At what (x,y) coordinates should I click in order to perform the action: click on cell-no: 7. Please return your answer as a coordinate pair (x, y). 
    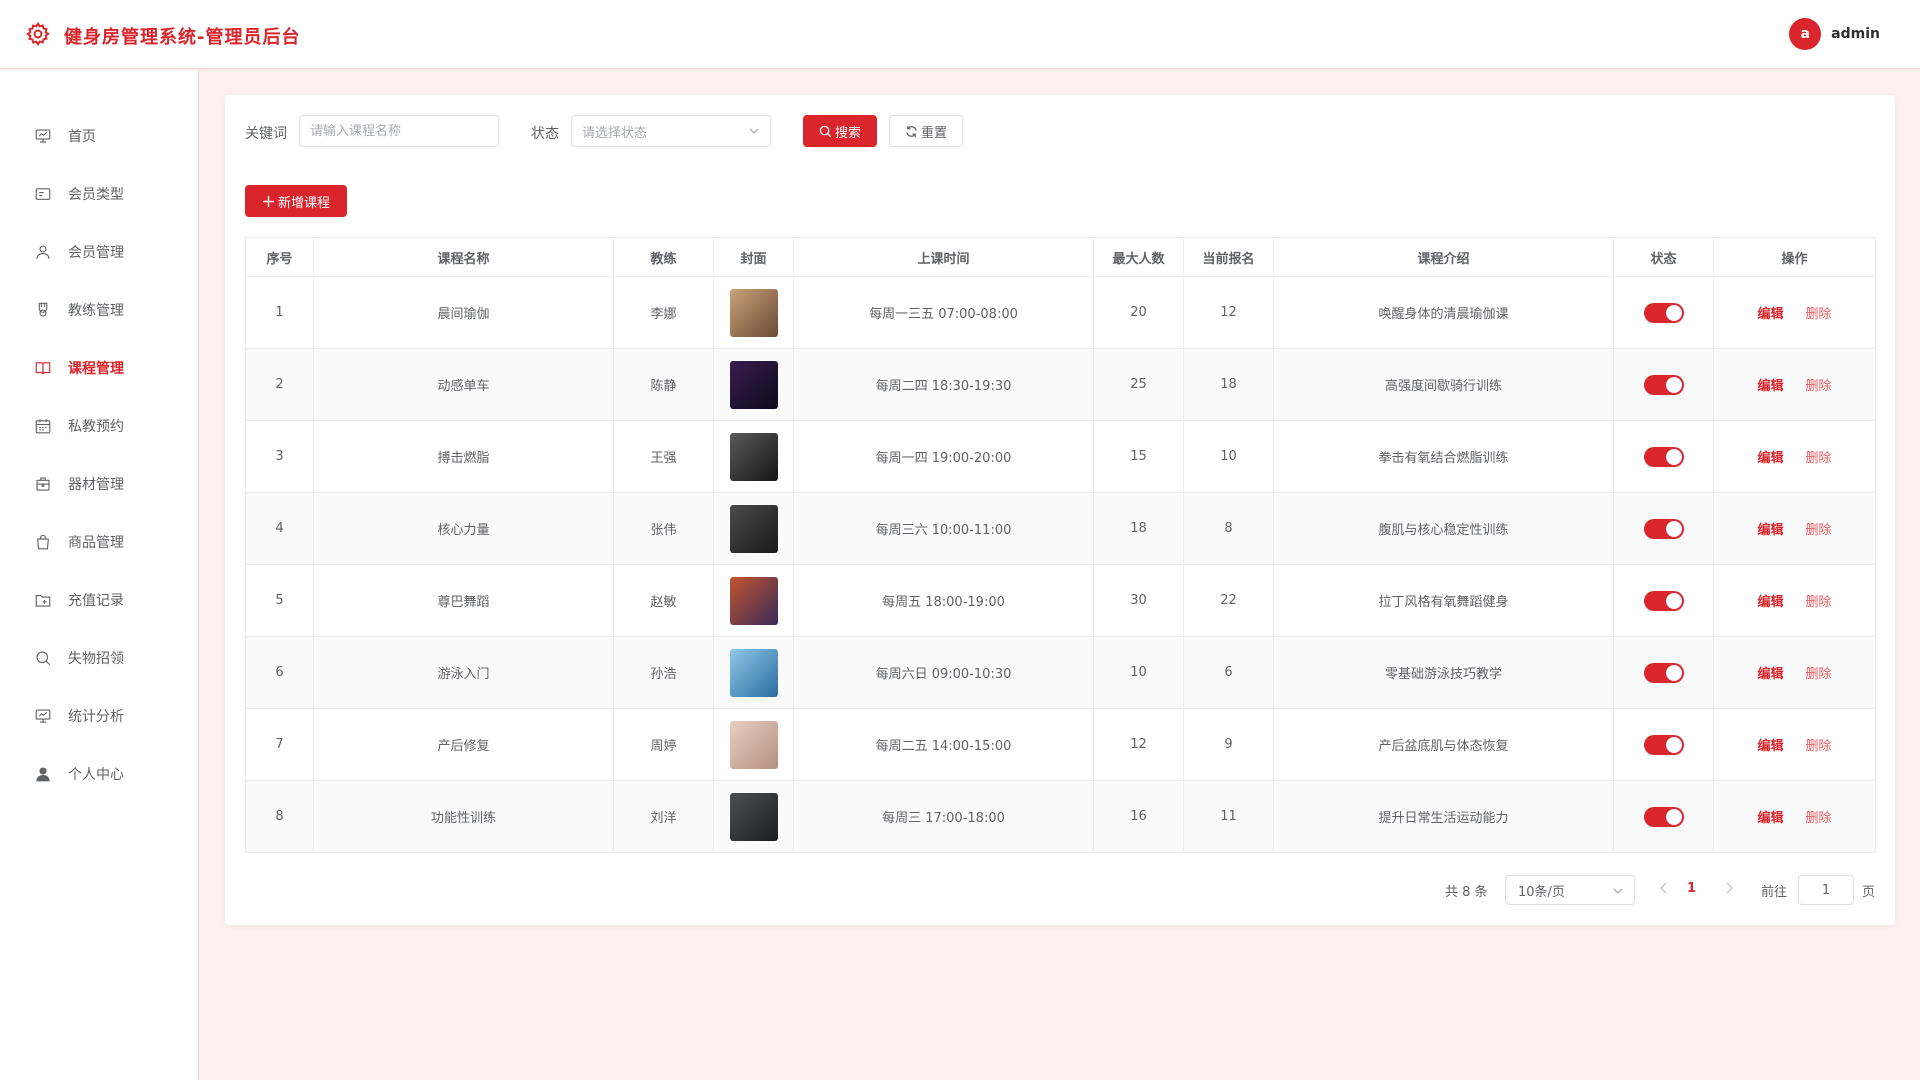
    Looking at the image, I should click on (279, 744).